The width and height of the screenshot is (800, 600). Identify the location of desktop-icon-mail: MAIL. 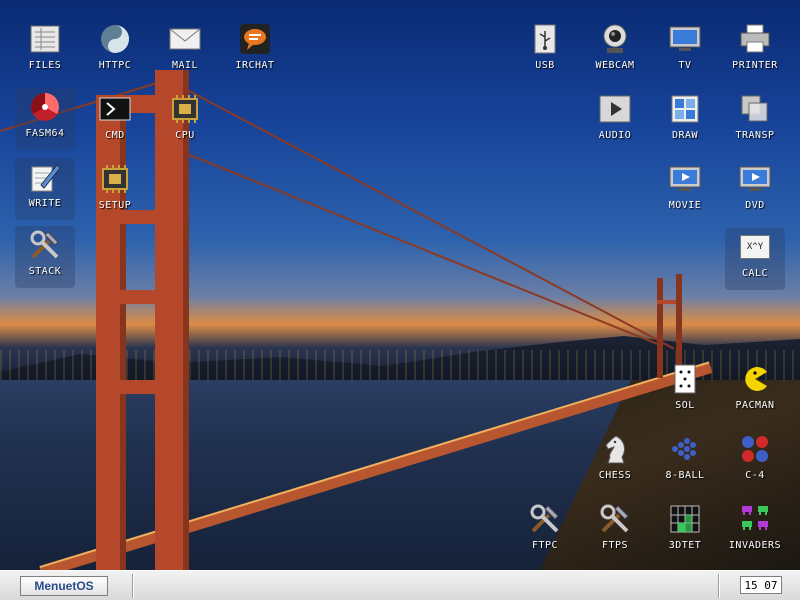
(185, 51).